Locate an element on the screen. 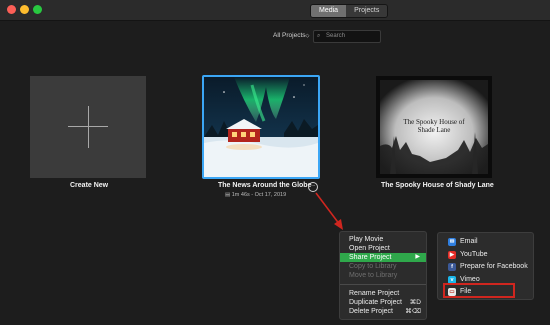 This screenshot has width=550, height=325. menu-item-open-project: Open Project is located at coordinates (383, 248).